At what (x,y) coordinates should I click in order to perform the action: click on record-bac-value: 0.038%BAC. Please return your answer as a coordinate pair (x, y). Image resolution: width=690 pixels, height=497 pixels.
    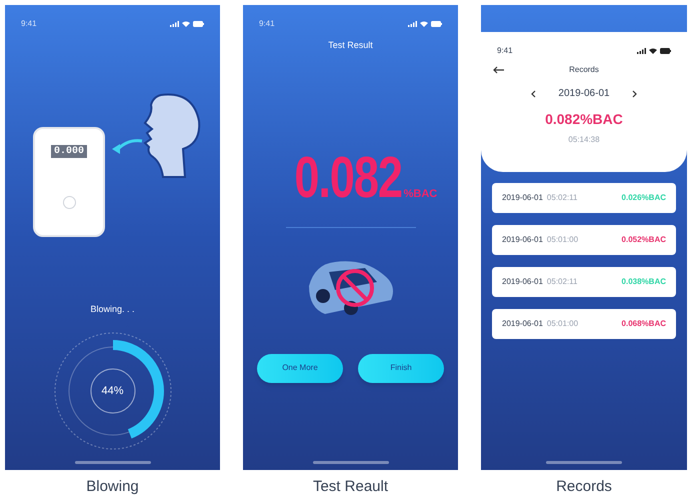
    Looking at the image, I should click on (644, 282).